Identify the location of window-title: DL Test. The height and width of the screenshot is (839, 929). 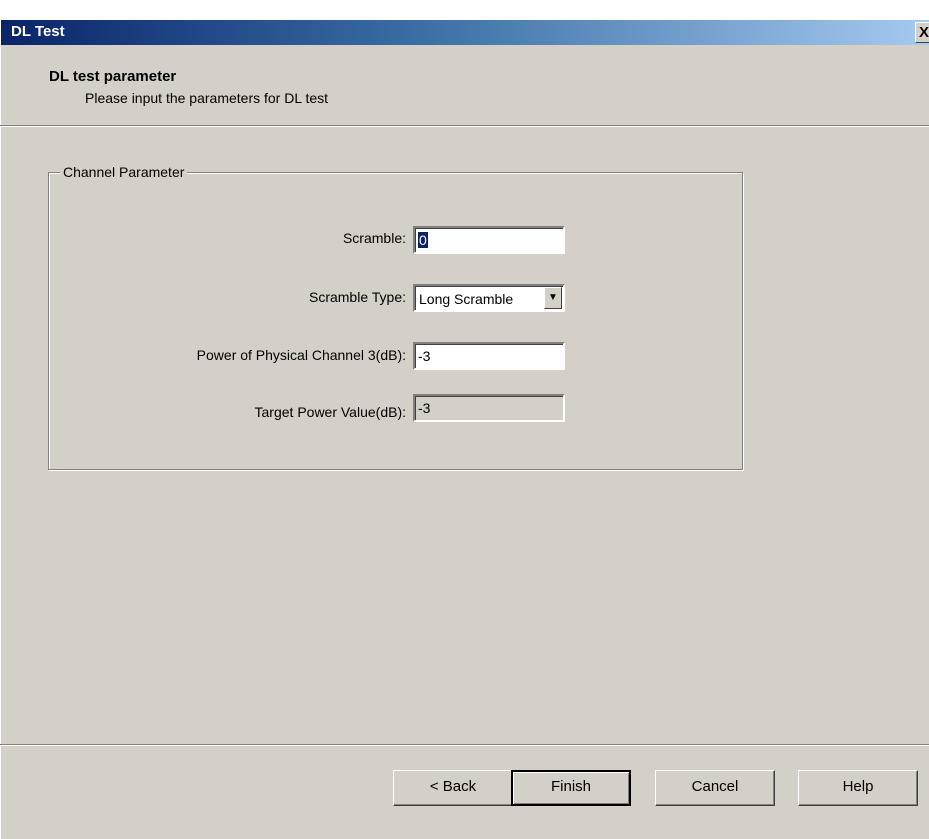
(38, 31).